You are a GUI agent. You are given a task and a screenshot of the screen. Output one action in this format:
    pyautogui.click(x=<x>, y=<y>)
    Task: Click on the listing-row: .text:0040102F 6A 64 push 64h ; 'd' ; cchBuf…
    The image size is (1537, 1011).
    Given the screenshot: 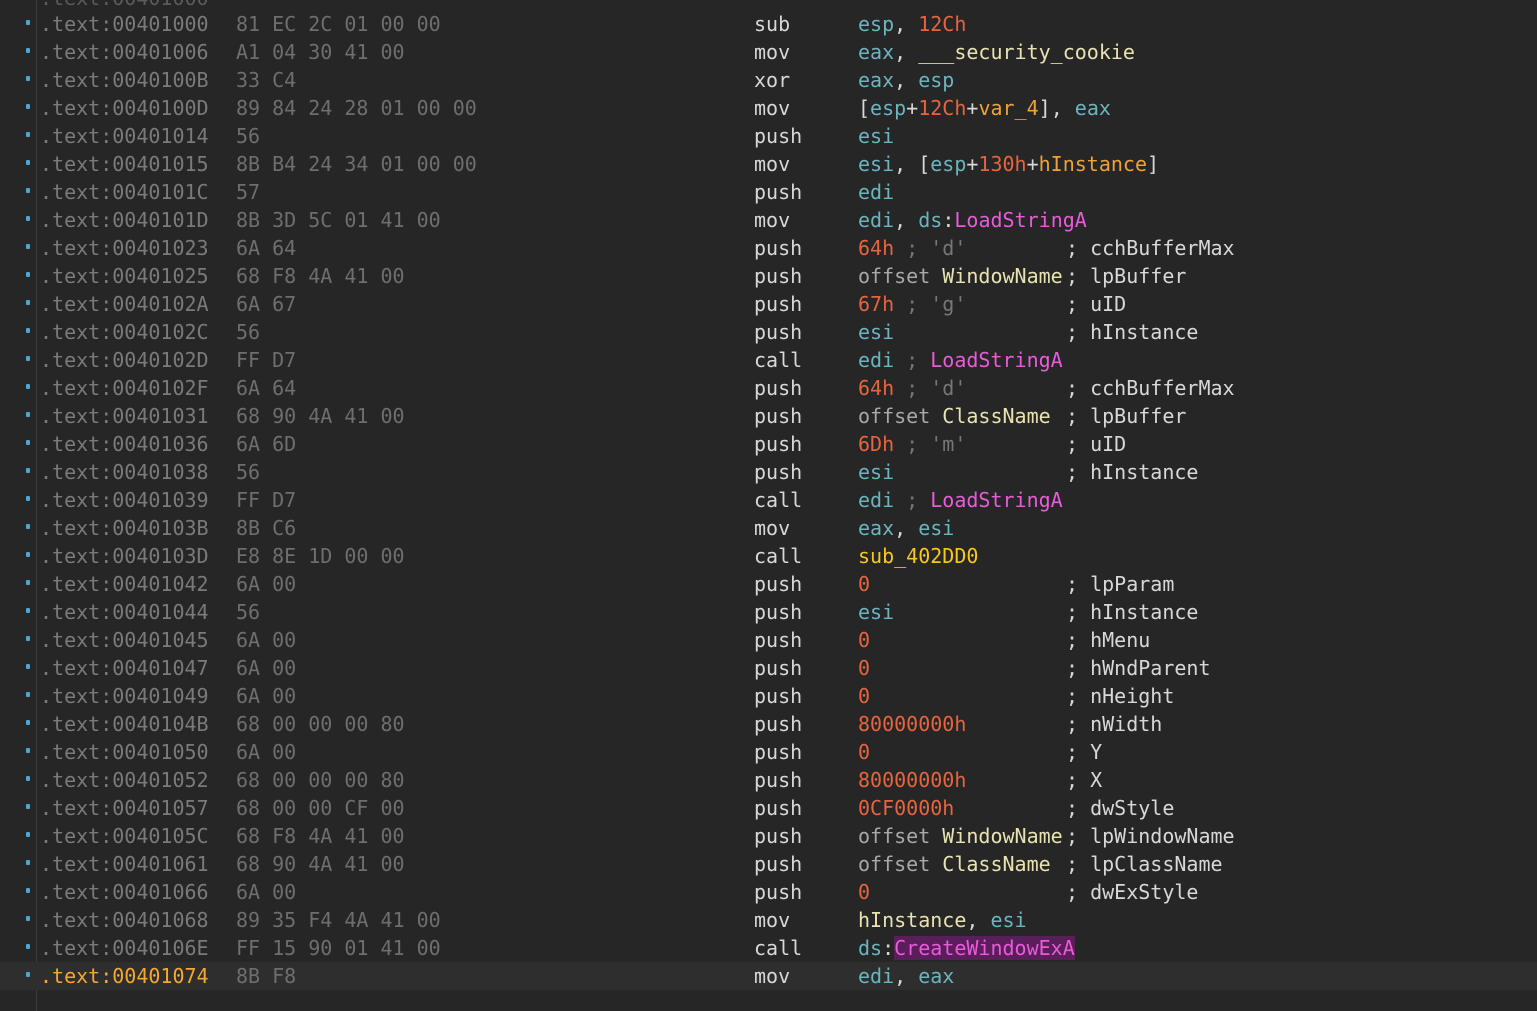 What is the action you would take?
    pyautogui.click(x=768, y=388)
    